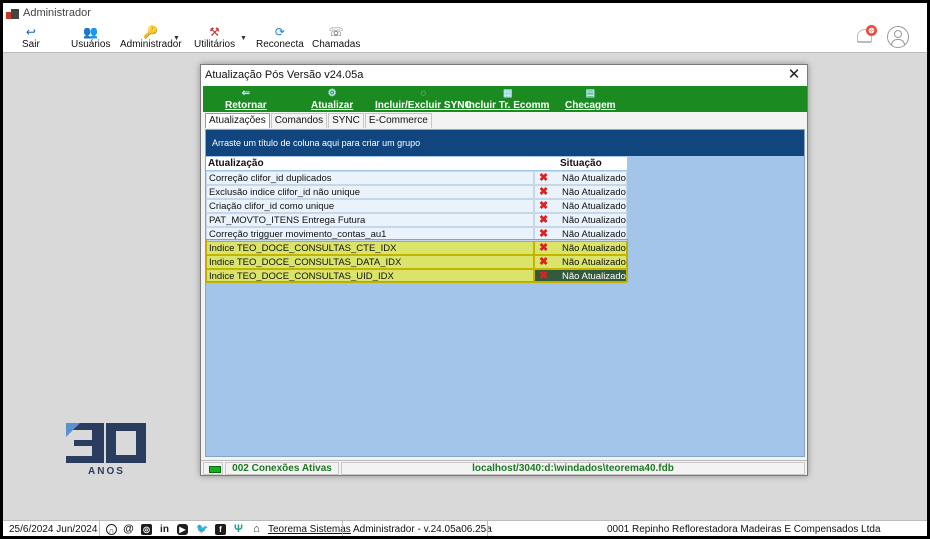  I want to click on current-date: 25/6/2024 Jun/2024, so click(53, 529).